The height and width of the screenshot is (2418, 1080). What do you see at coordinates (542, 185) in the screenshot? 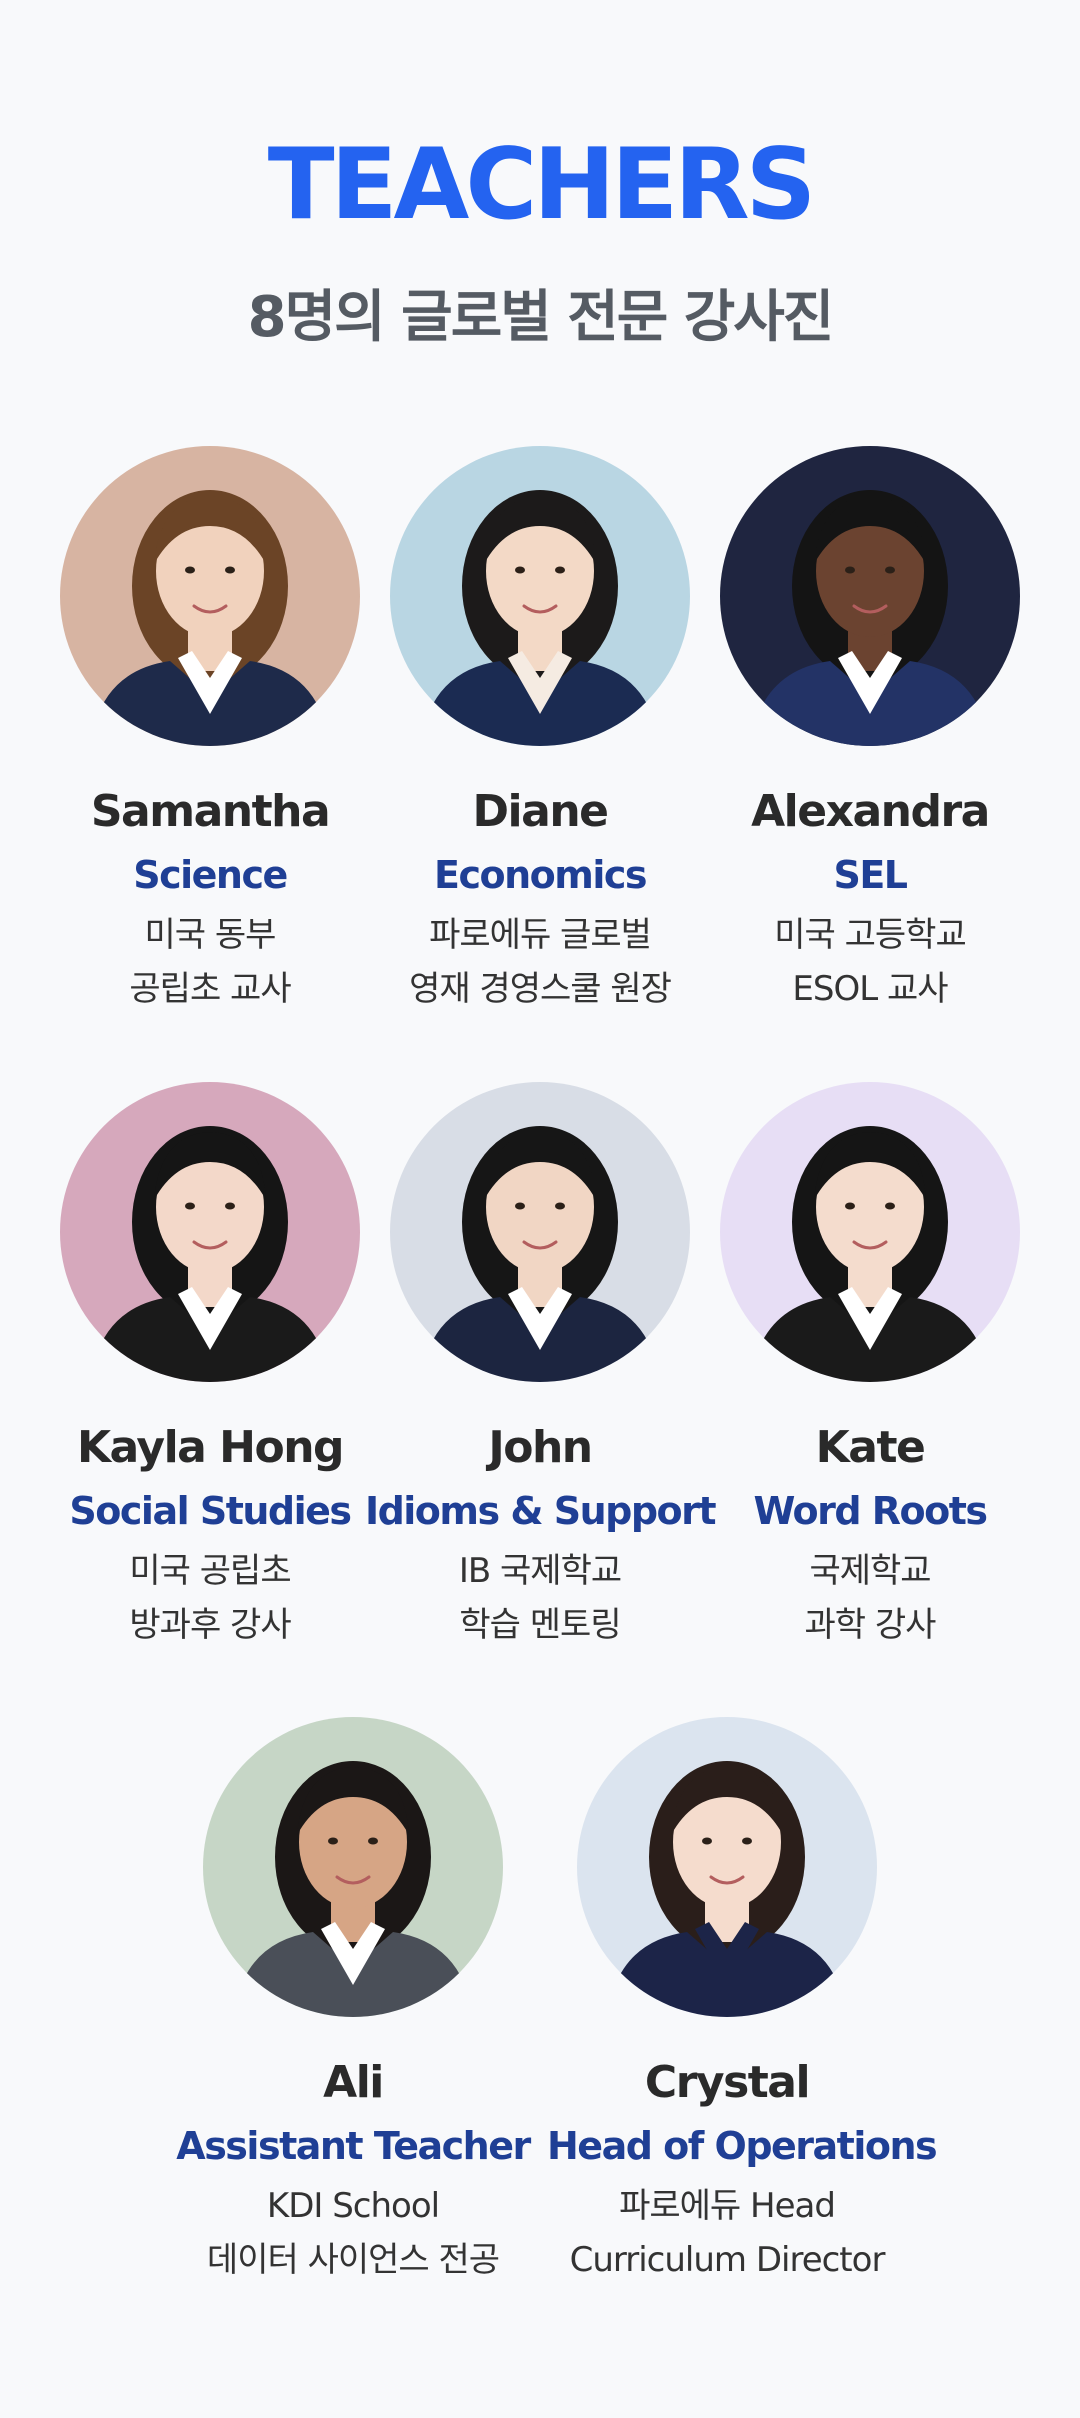
I see `page-title: TEACHERS` at bounding box center [542, 185].